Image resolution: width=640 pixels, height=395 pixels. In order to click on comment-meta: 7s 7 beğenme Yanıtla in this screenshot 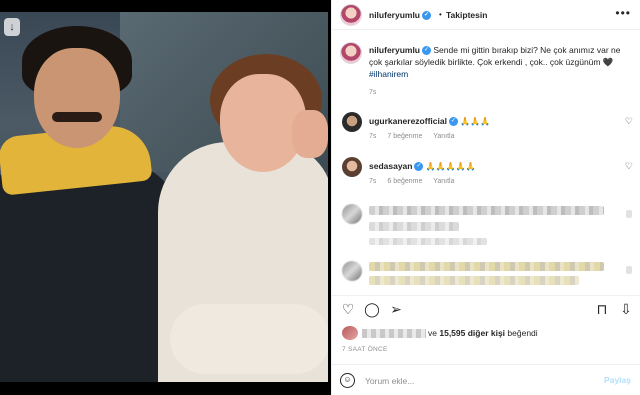, I will do `click(416, 136)`.